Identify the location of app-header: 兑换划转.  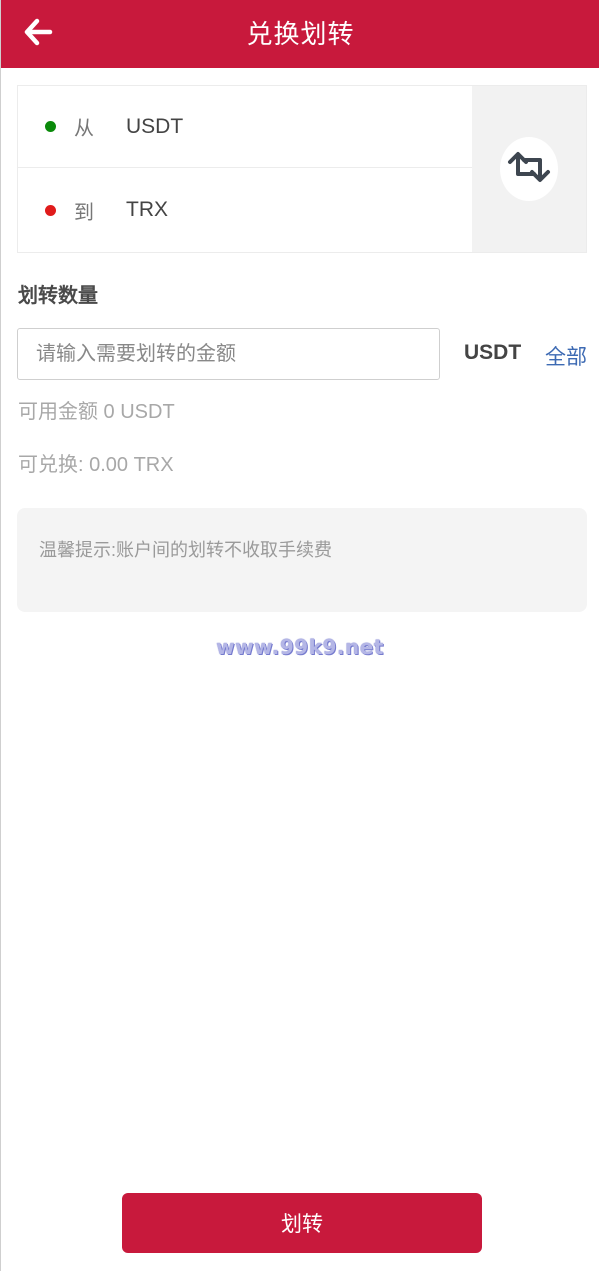
(300, 34).